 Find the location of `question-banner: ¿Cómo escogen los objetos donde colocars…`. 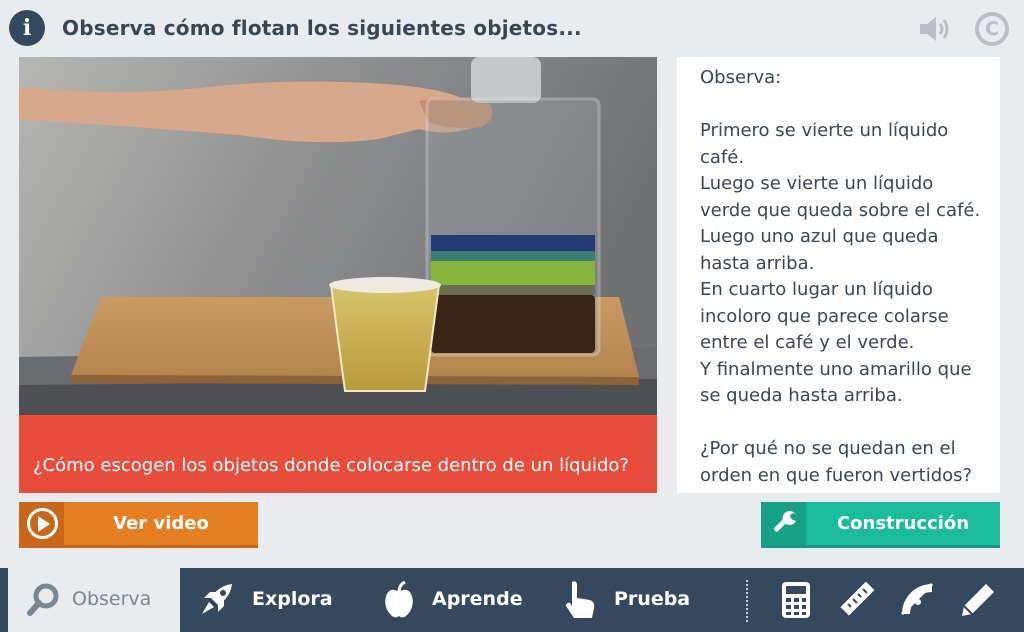

question-banner: ¿Cómo escogen los objetos donde colocars… is located at coordinates (338, 454).